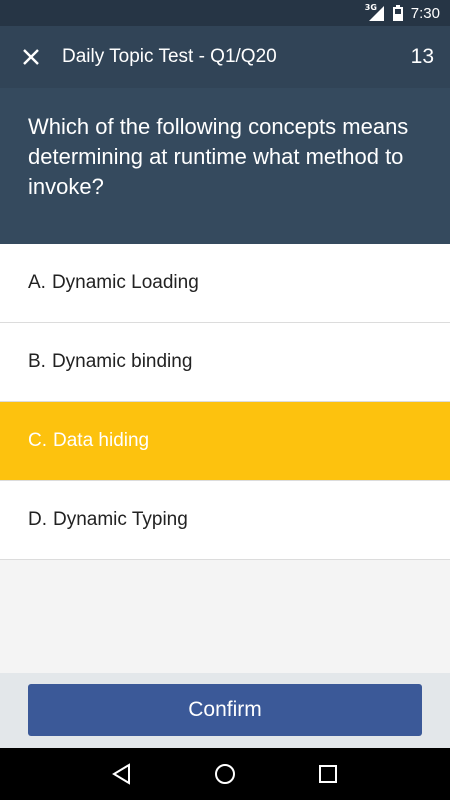 This screenshot has height=800, width=450. Describe the element at coordinates (37, 361) in the screenshot. I see `option-letter: B.` at that location.